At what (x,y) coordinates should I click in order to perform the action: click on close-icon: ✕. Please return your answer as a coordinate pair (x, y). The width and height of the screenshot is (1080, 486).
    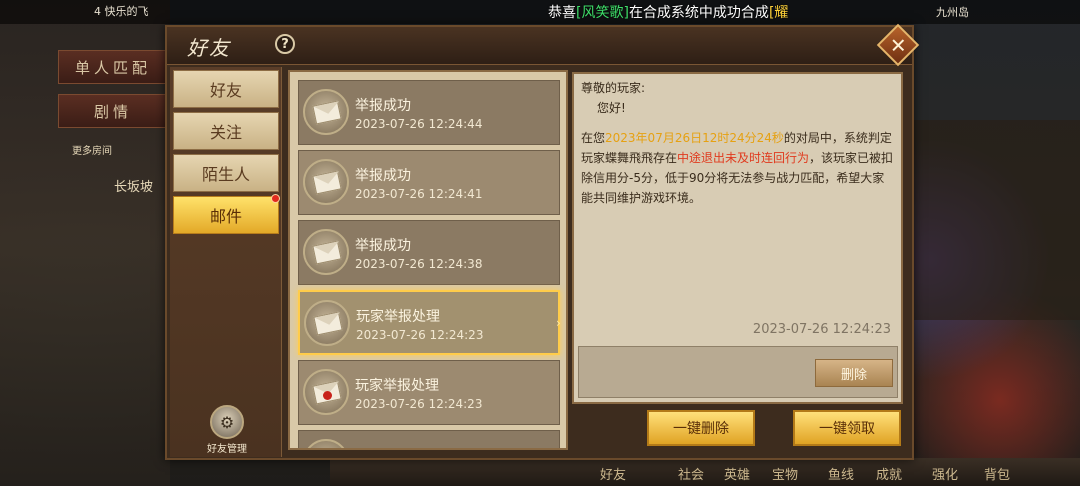
    Looking at the image, I should click on (898, 44).